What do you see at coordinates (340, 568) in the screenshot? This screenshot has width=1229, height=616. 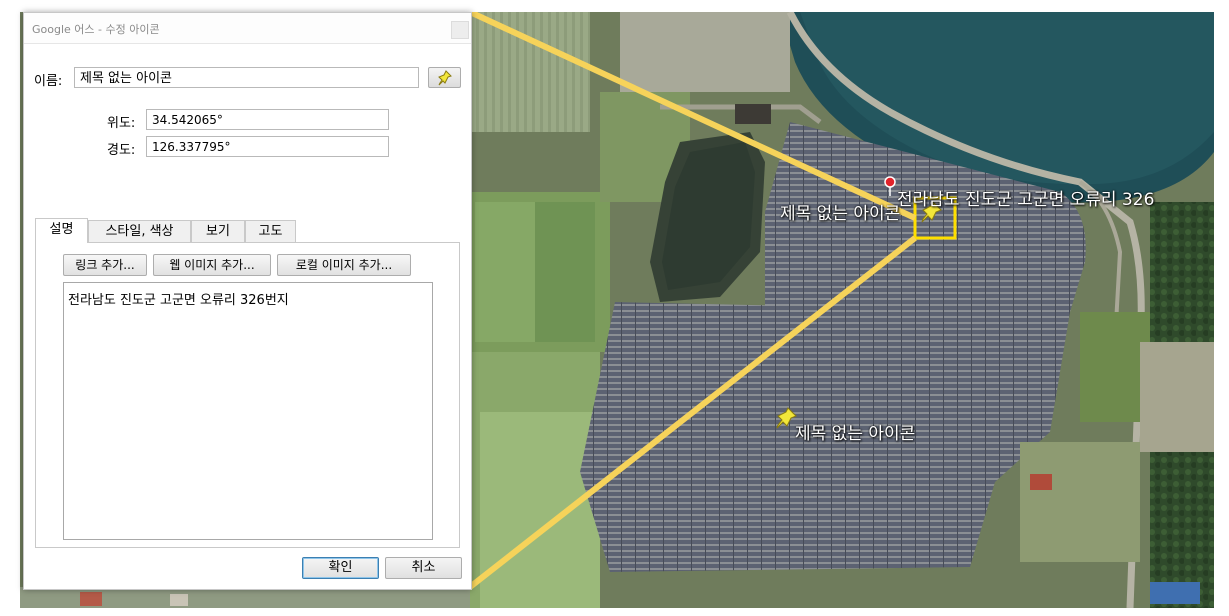 I see `ok-button: 확인` at bounding box center [340, 568].